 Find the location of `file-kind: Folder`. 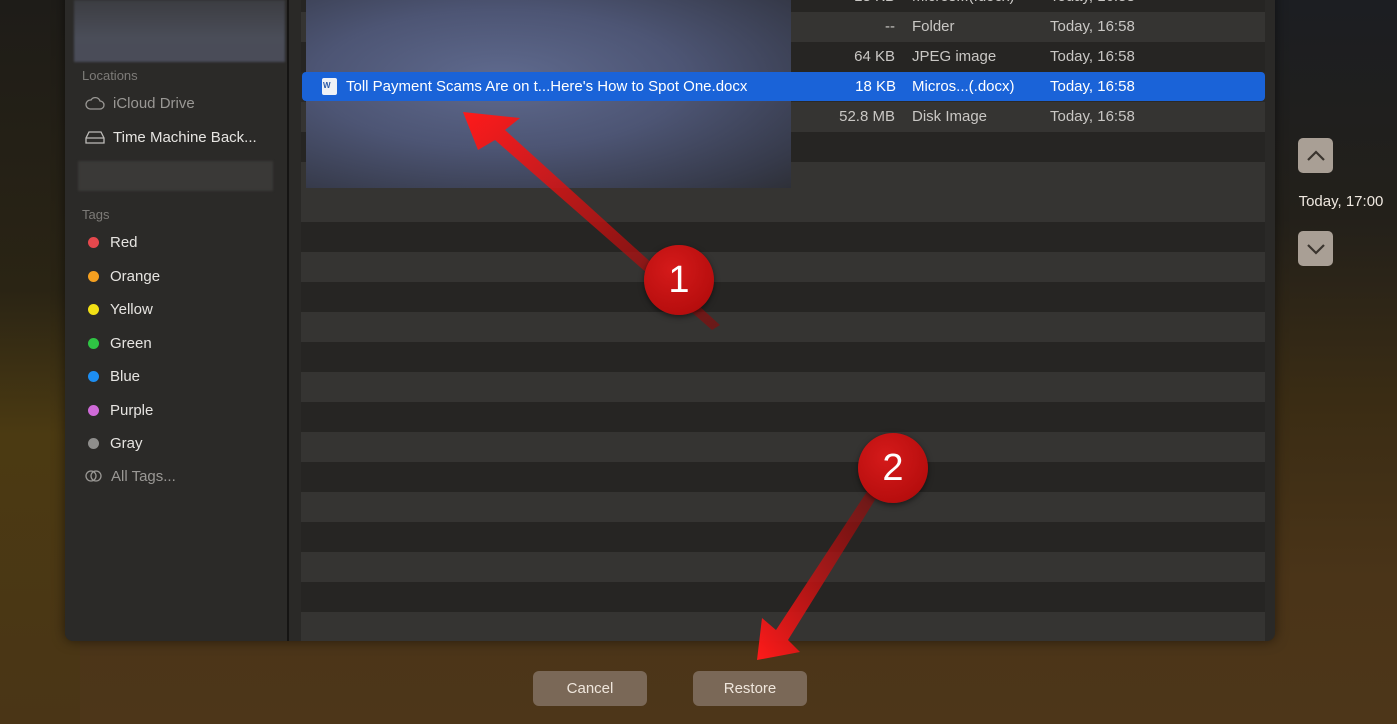

file-kind: Folder is located at coordinates (933, 26).